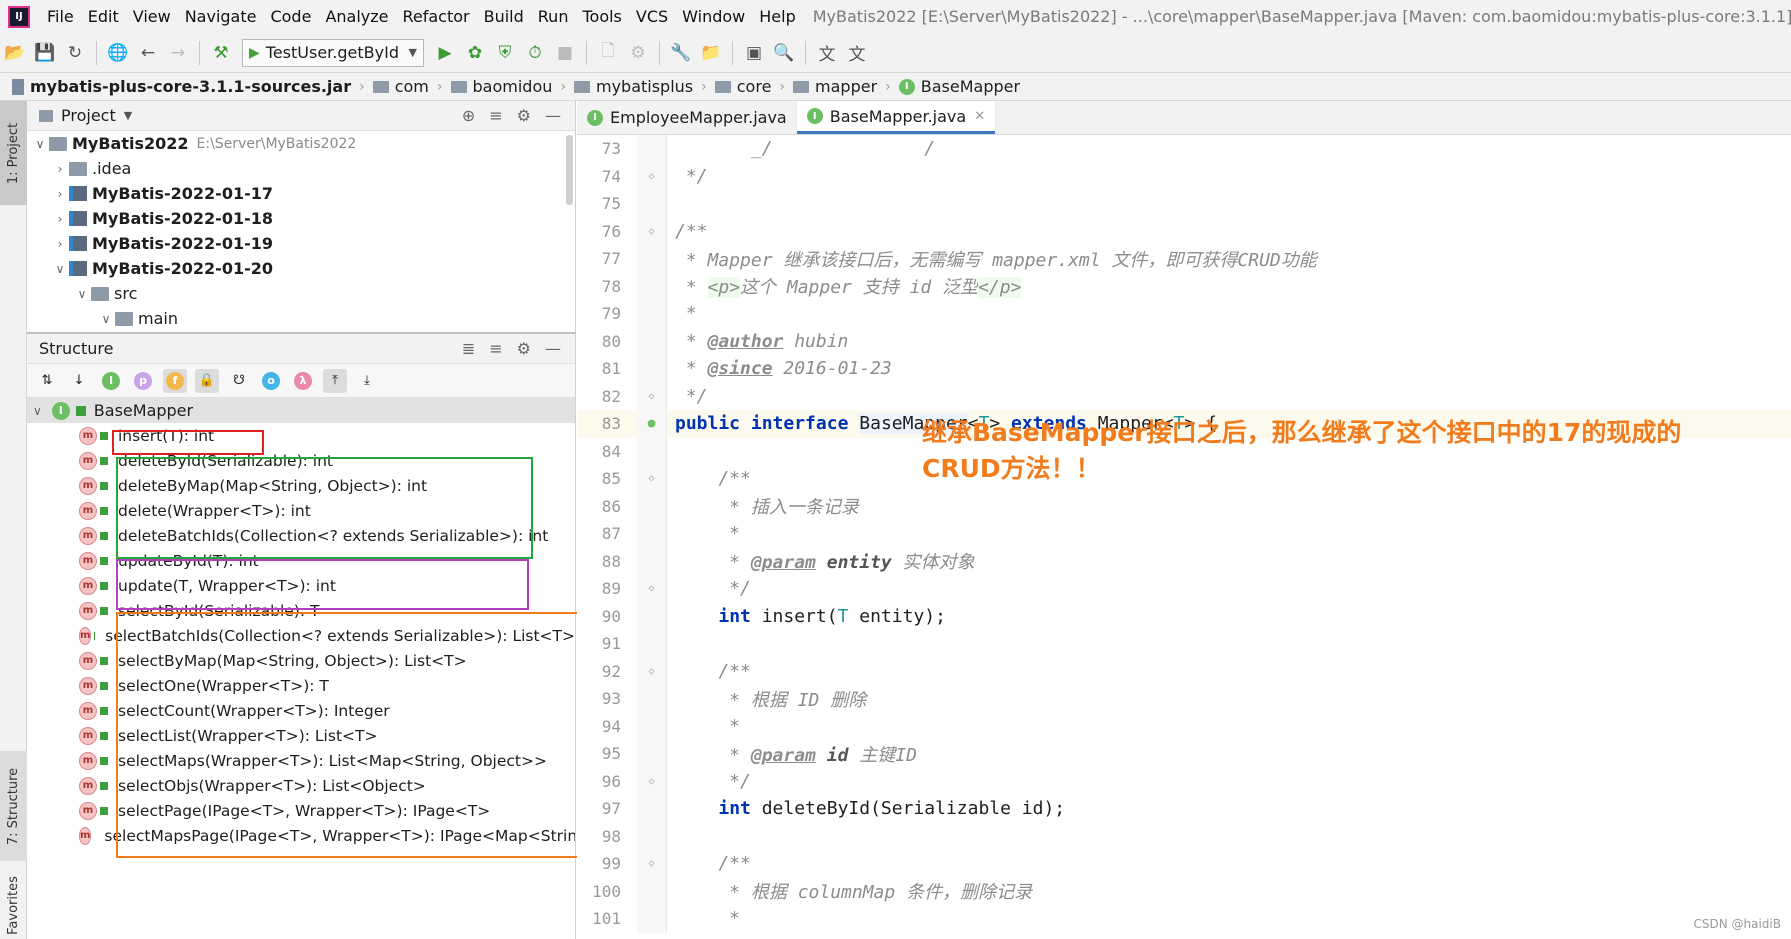  Describe the element at coordinates (1184, 754) in the screenshot. I see `code-line: 95 * @param id 主键ID` at that location.